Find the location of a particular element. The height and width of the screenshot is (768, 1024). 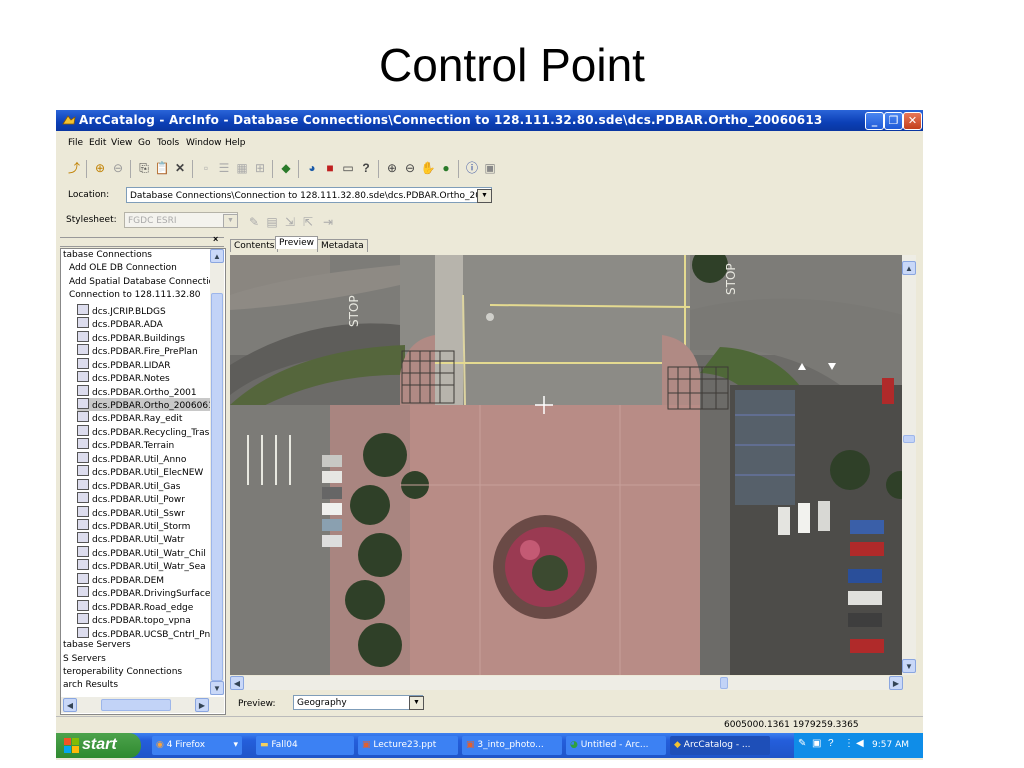

tree-hscroll-thumb is located at coordinates (136, 705).